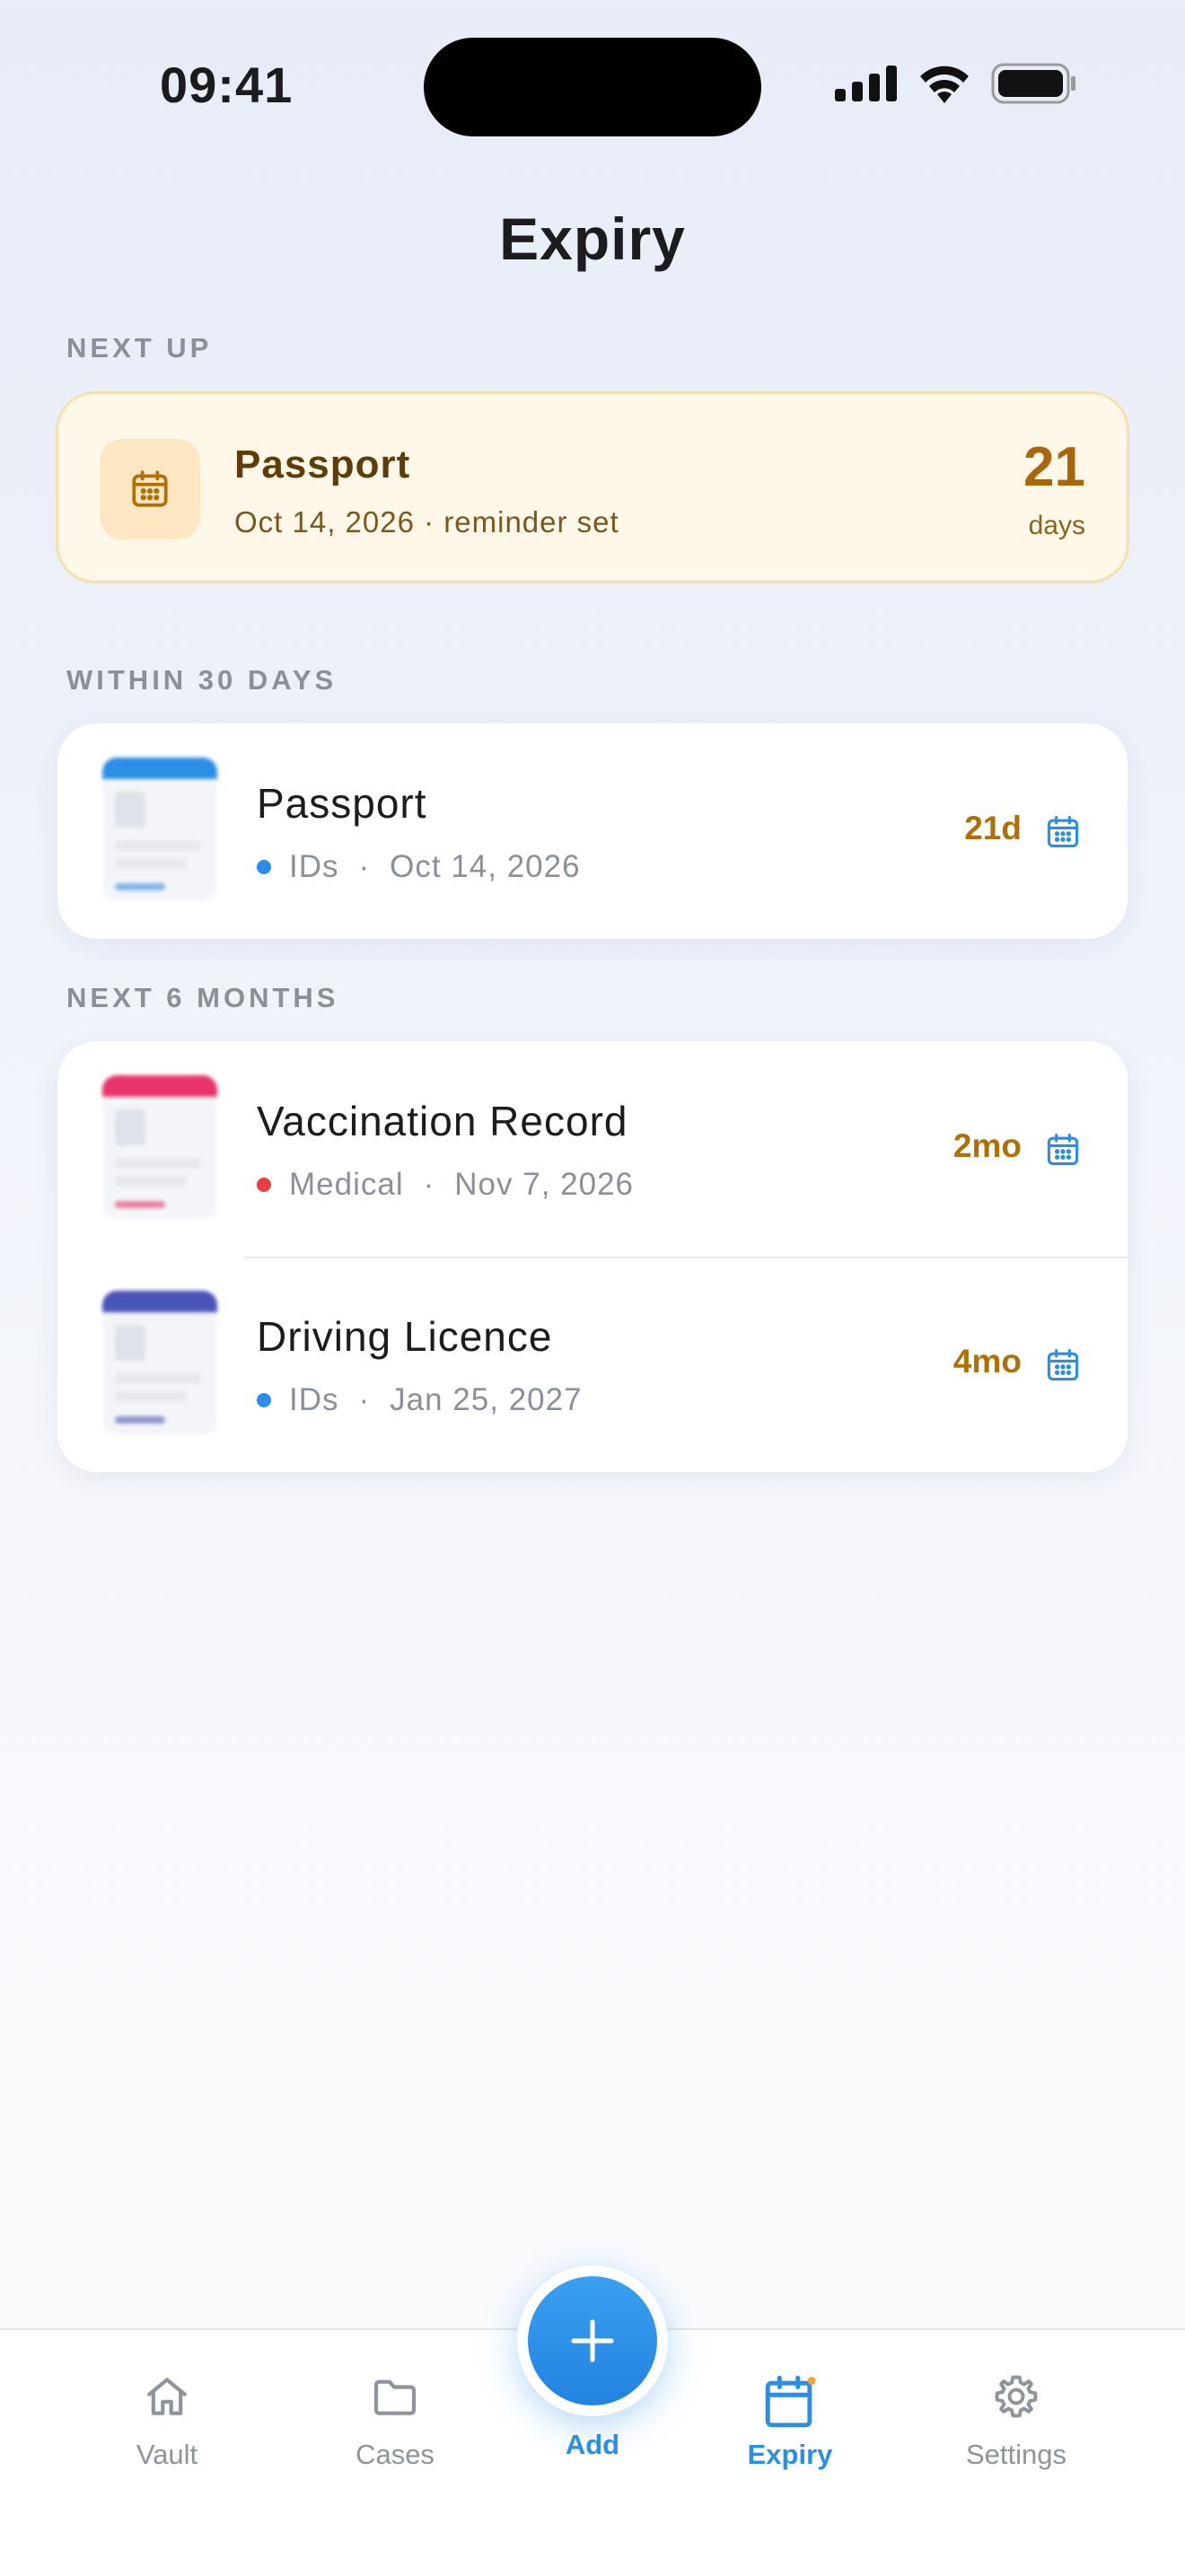 The height and width of the screenshot is (2576, 1185). I want to click on list-item: Passport IDs · Oct 14, 2026 21d, so click(592, 831).